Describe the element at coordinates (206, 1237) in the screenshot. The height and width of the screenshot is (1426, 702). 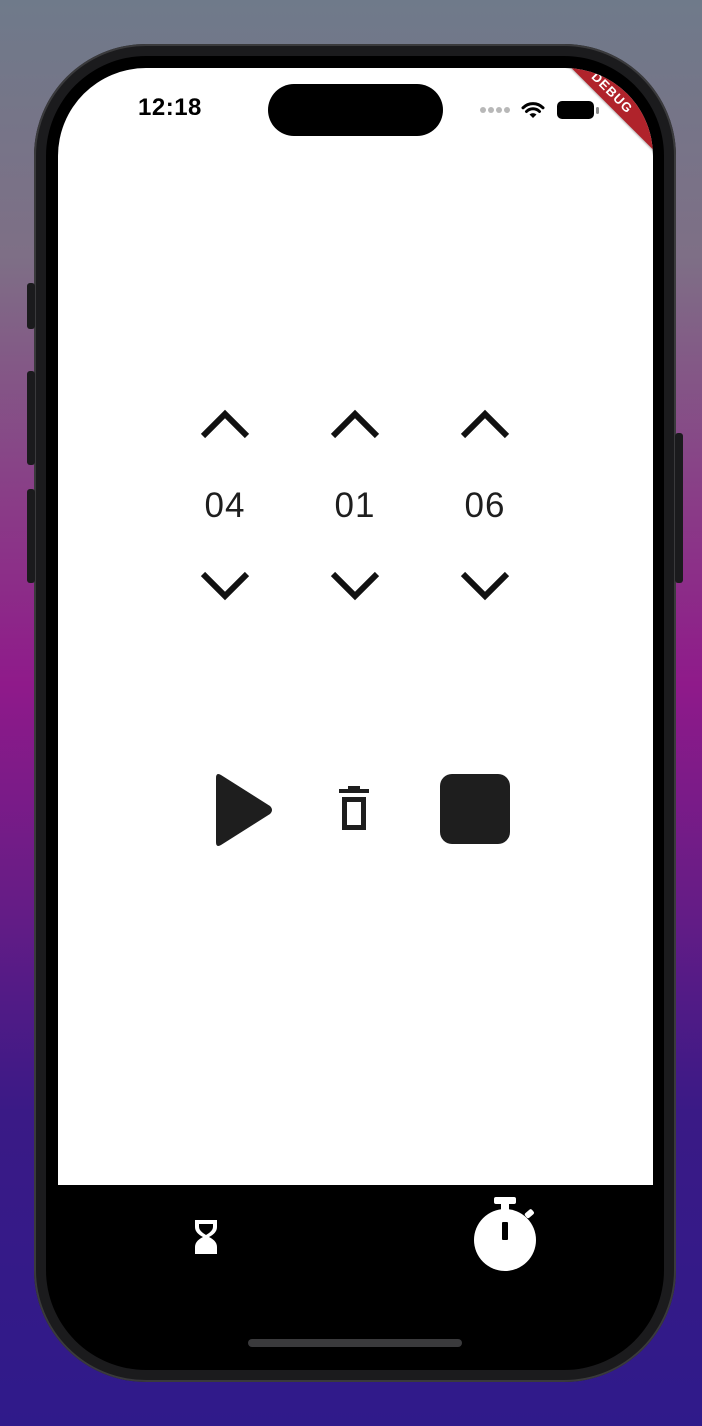
I see `hourglass-icon` at that location.